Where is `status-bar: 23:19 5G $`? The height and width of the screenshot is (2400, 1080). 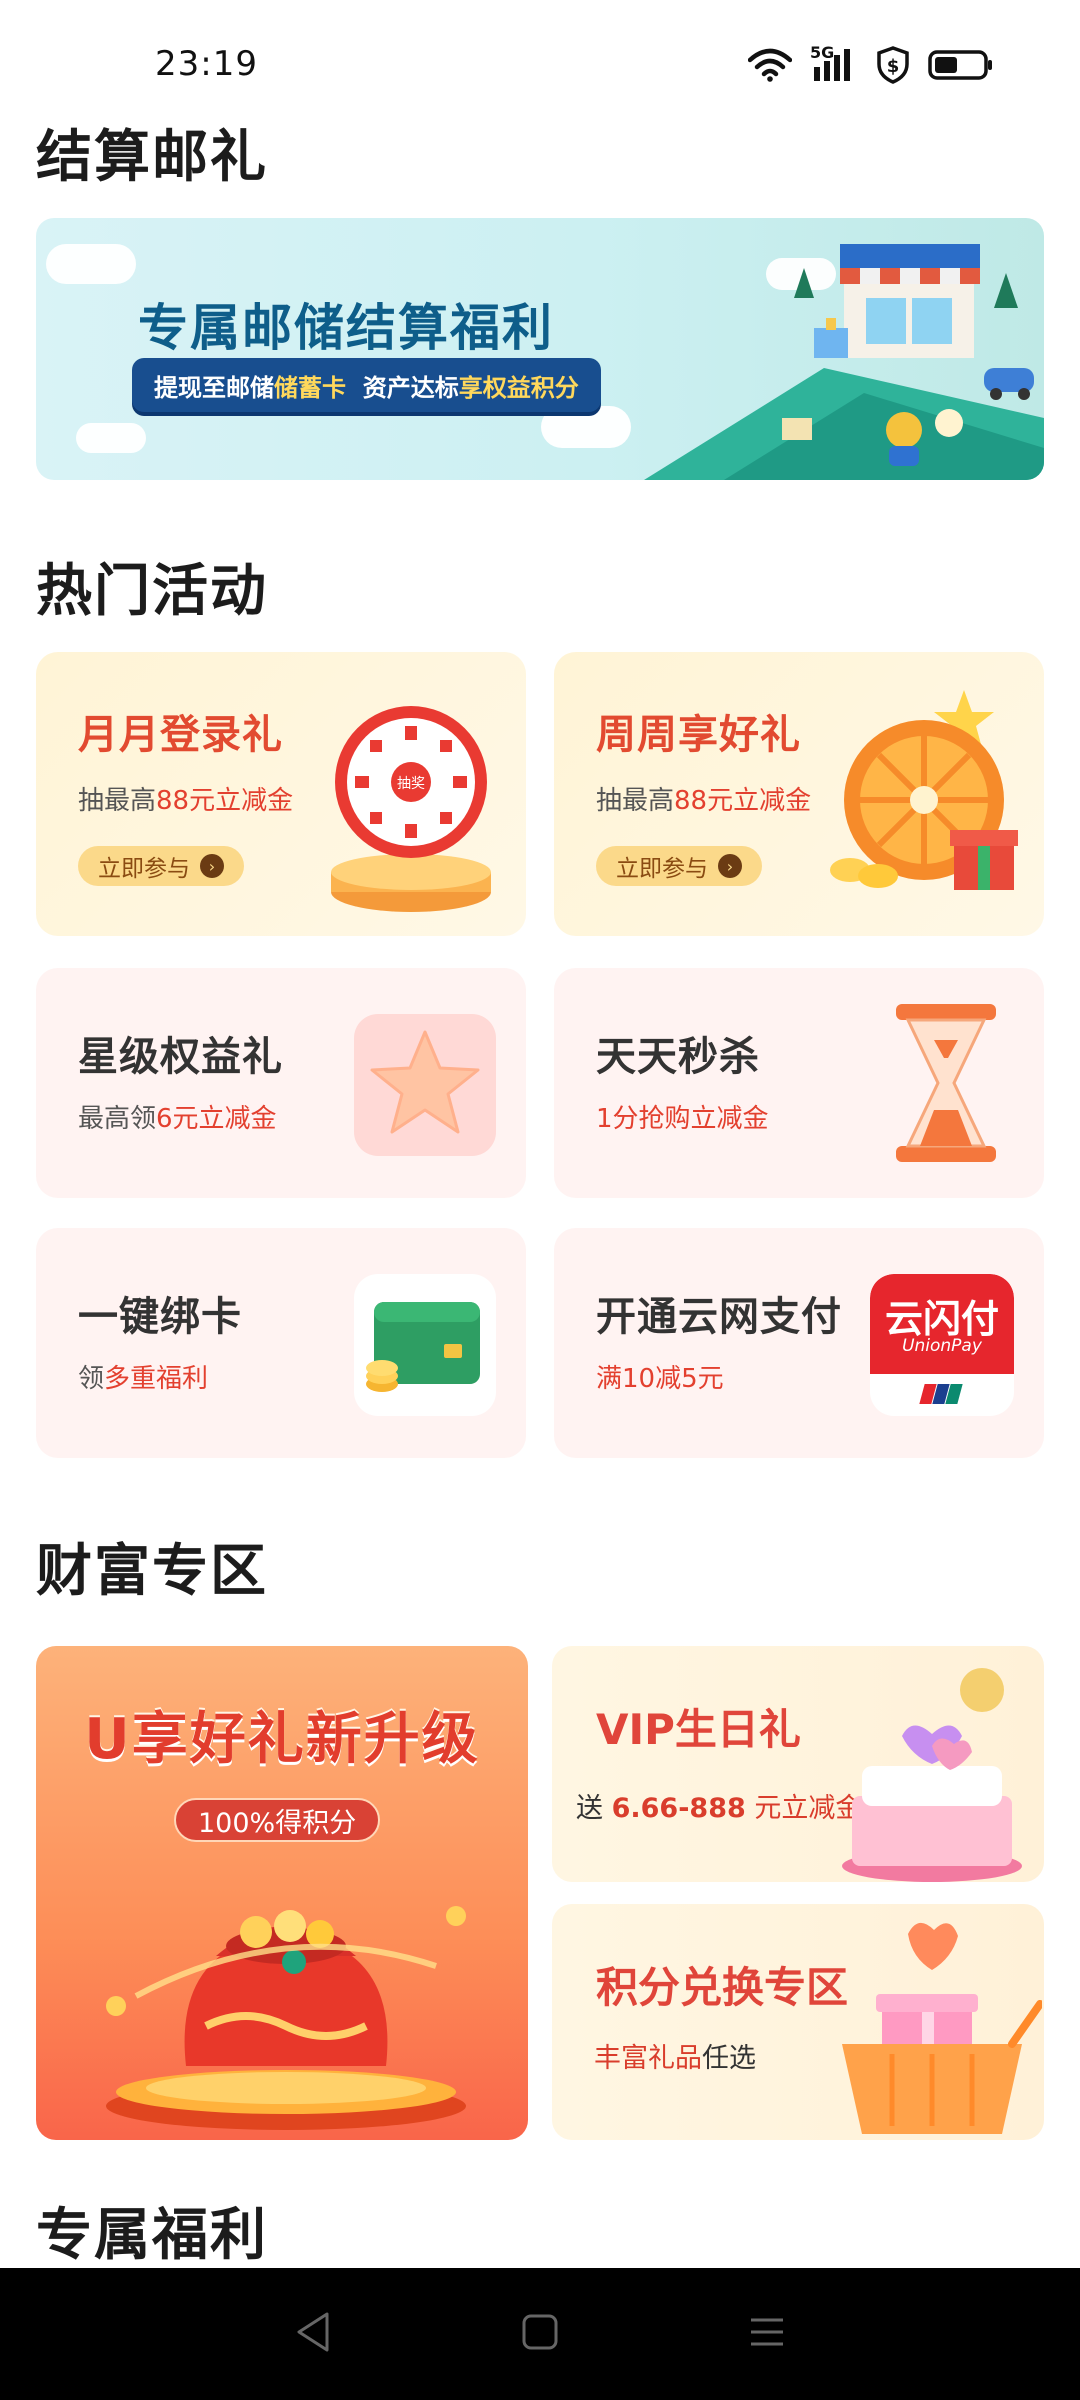 status-bar: 23:19 5G $ is located at coordinates (540, 60).